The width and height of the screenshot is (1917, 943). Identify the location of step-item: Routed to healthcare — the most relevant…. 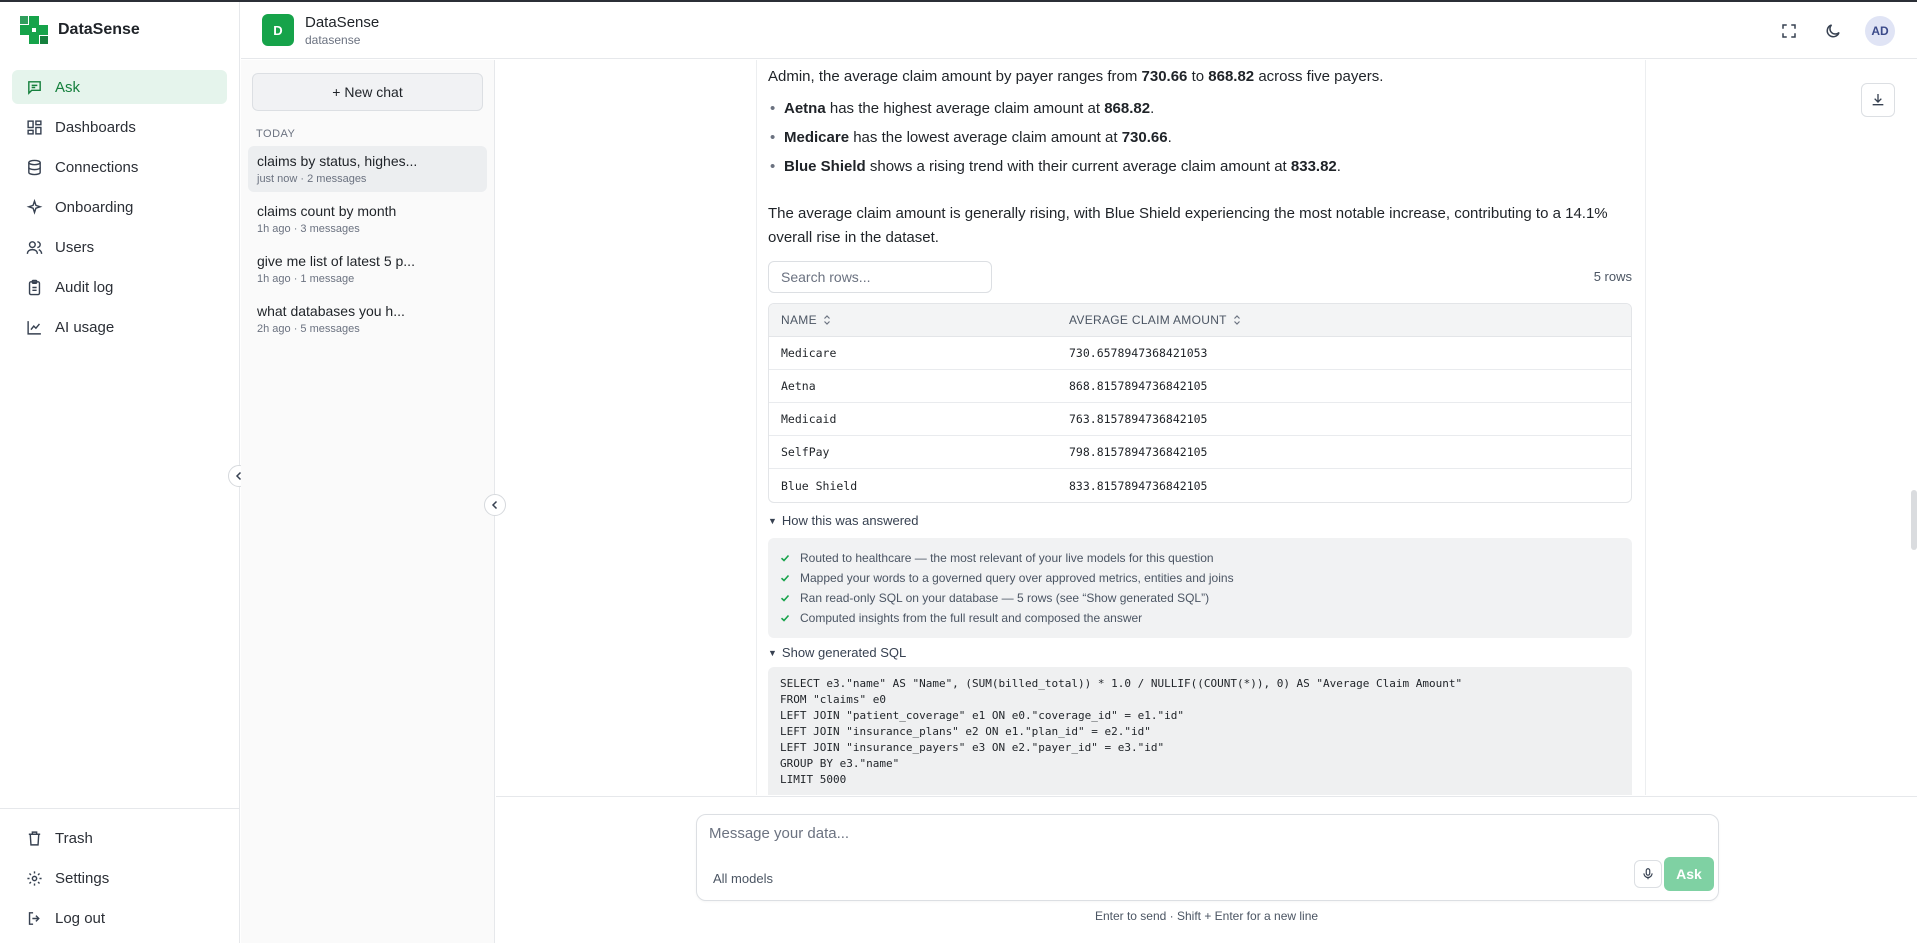
(1200, 558).